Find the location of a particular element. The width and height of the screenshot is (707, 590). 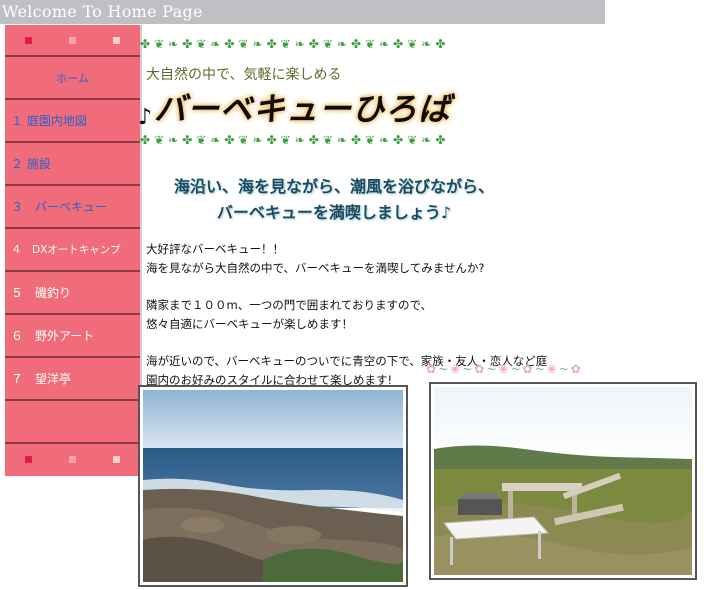

nav-item-boyotei: ７ 望洋亭 is located at coordinates (72, 379).